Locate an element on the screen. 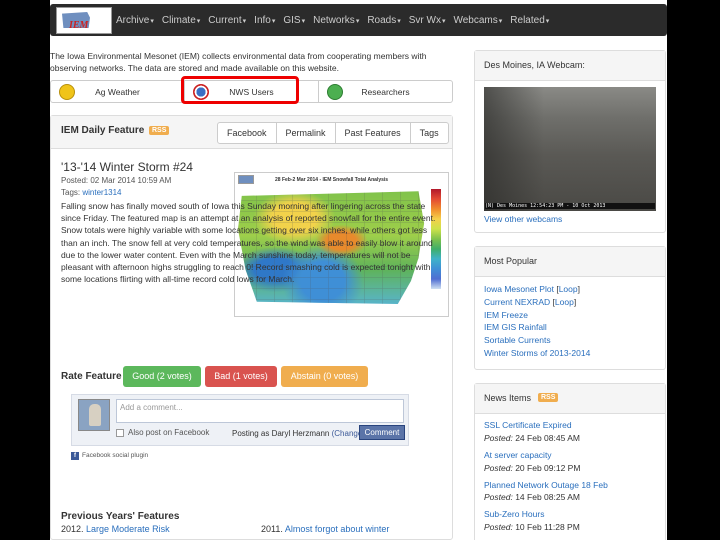  previous-feature-item: 2011. Almost forgot about winter is located at coordinates (325, 529).